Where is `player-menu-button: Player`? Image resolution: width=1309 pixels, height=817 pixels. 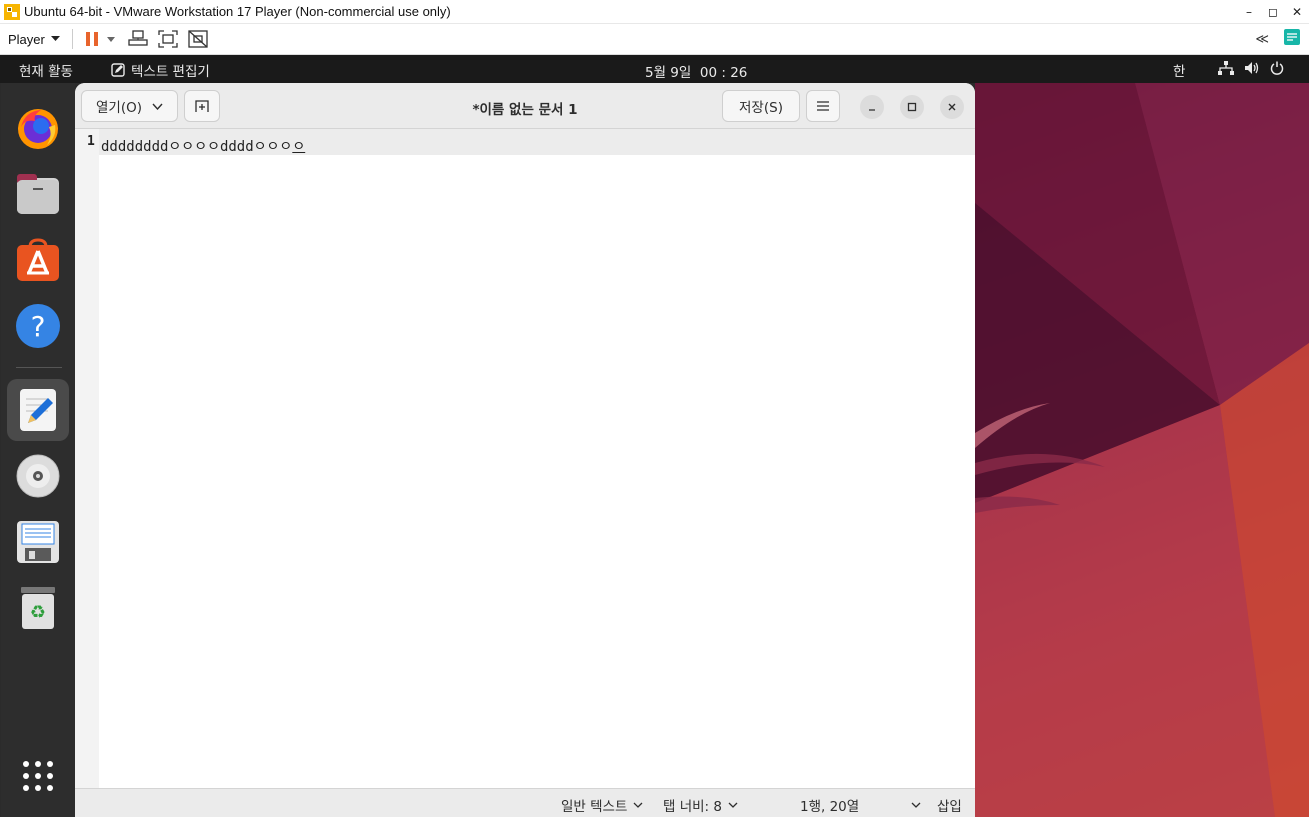
player-menu-button: Player is located at coordinates (34, 39).